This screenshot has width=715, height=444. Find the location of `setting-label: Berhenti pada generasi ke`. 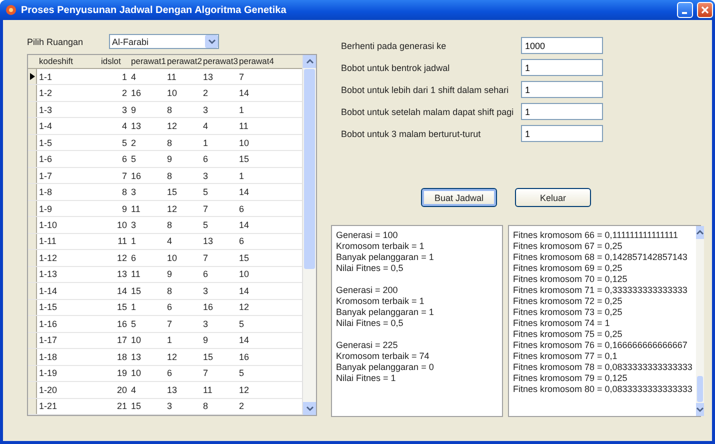

setting-label: Berhenti pada generasi ke is located at coordinates (394, 45).